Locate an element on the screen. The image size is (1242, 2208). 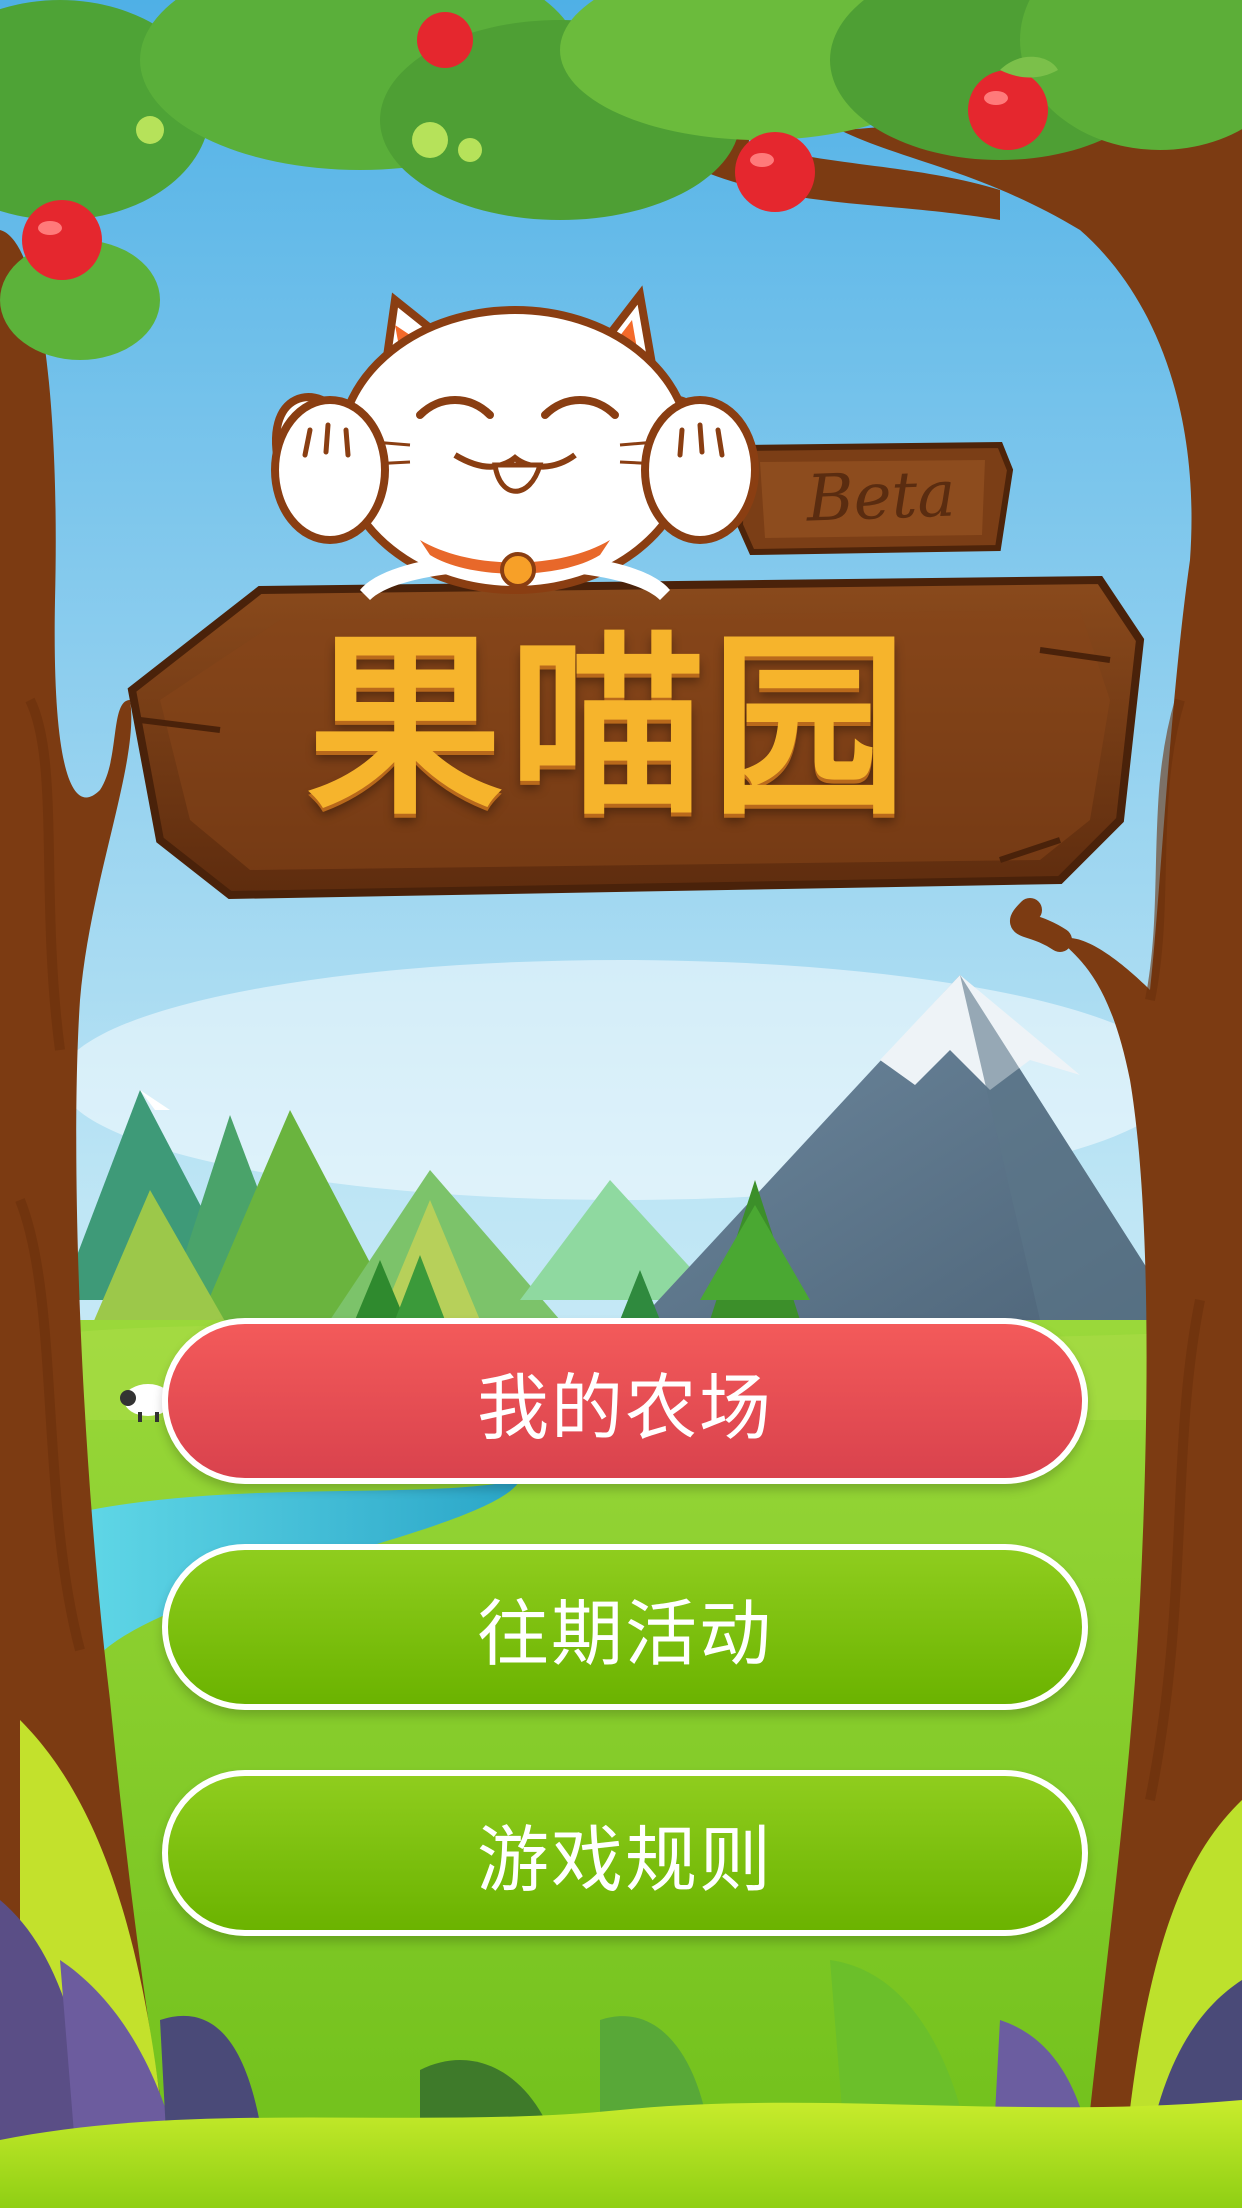
game-logo-title: 果喵园 is located at coordinates (609, 726).